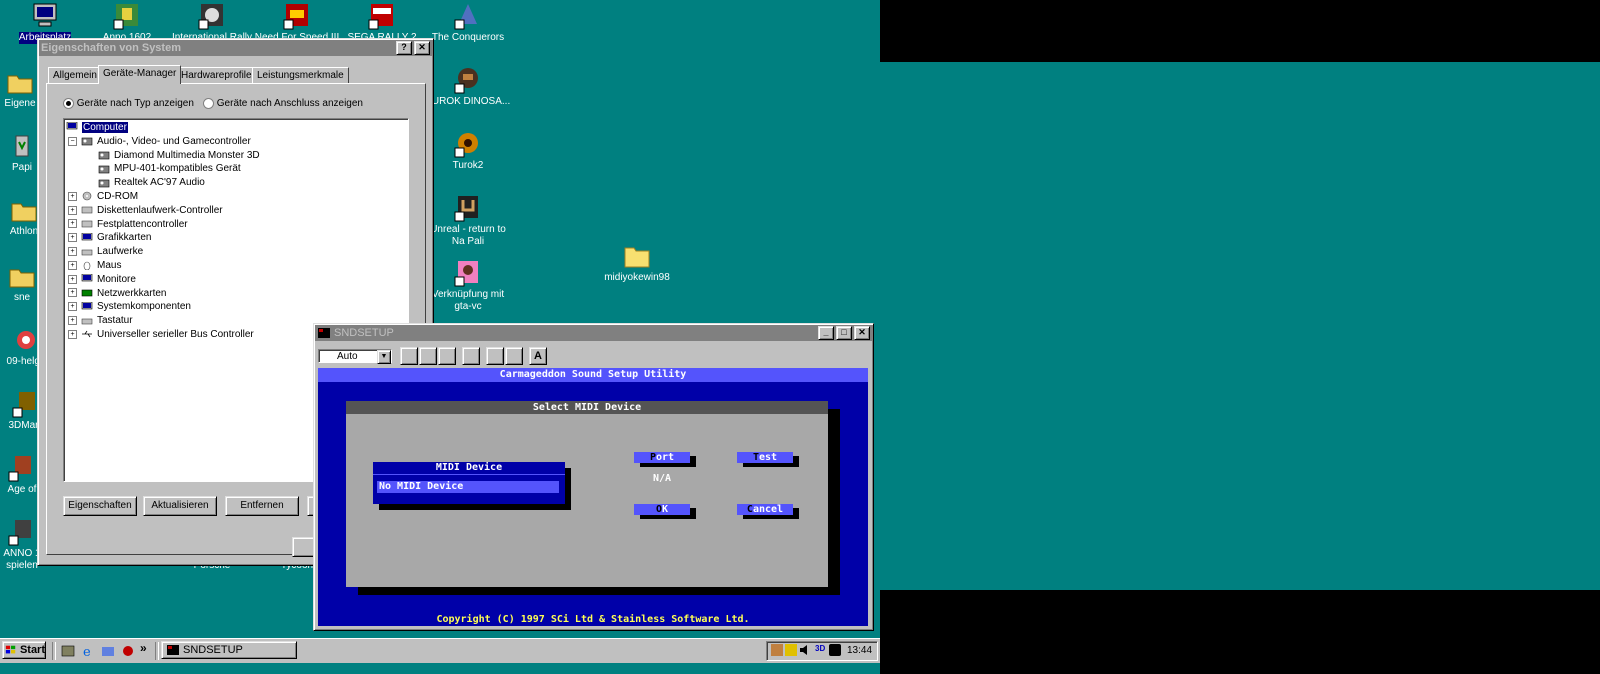  I want to click on remove-button: Entfernen, so click(262, 506).